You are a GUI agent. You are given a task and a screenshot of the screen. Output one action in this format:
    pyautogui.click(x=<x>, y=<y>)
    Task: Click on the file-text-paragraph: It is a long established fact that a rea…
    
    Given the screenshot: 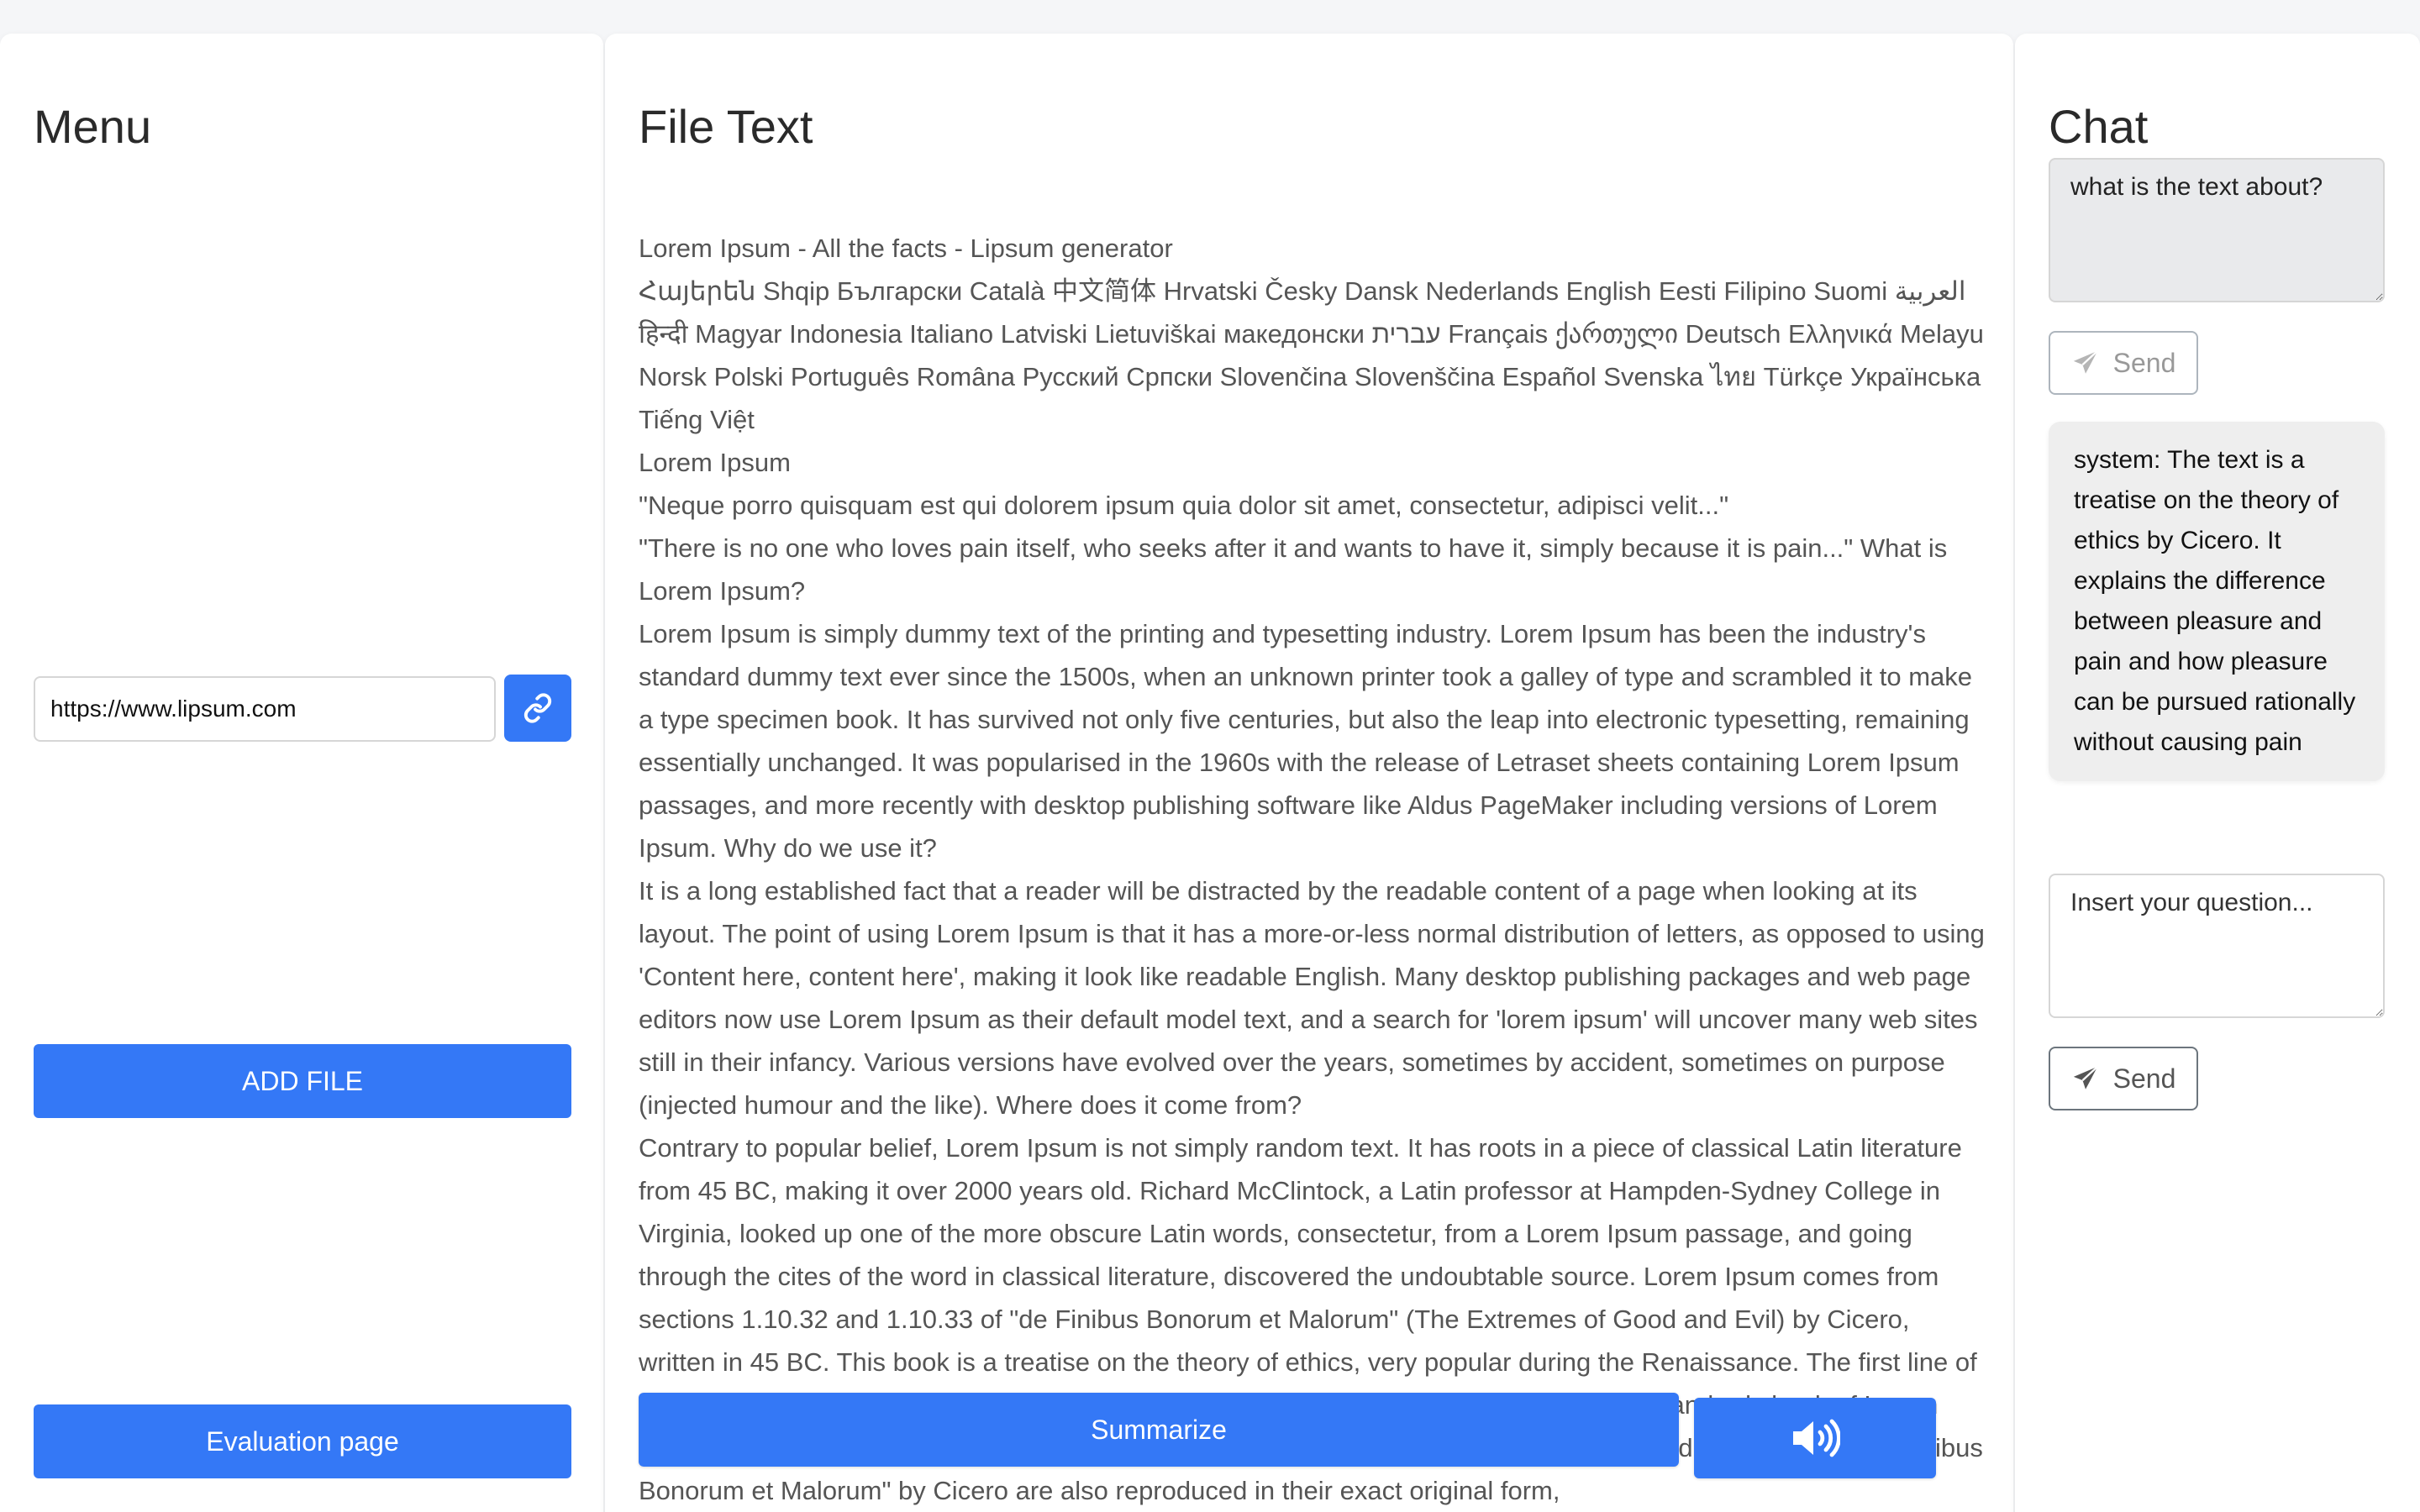 What is the action you would take?
    pyautogui.click(x=1312, y=998)
    